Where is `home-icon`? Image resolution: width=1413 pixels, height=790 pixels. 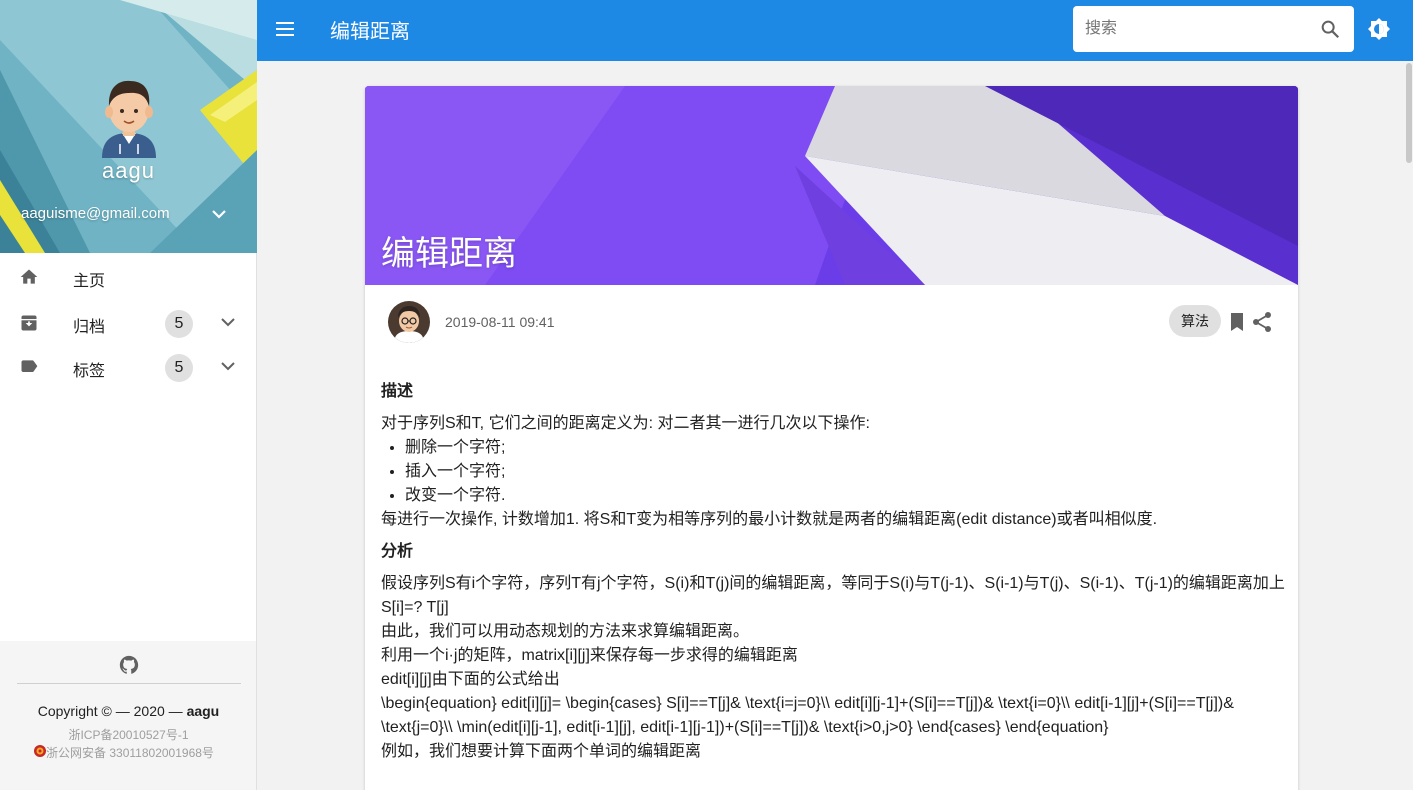
home-icon is located at coordinates (29, 276).